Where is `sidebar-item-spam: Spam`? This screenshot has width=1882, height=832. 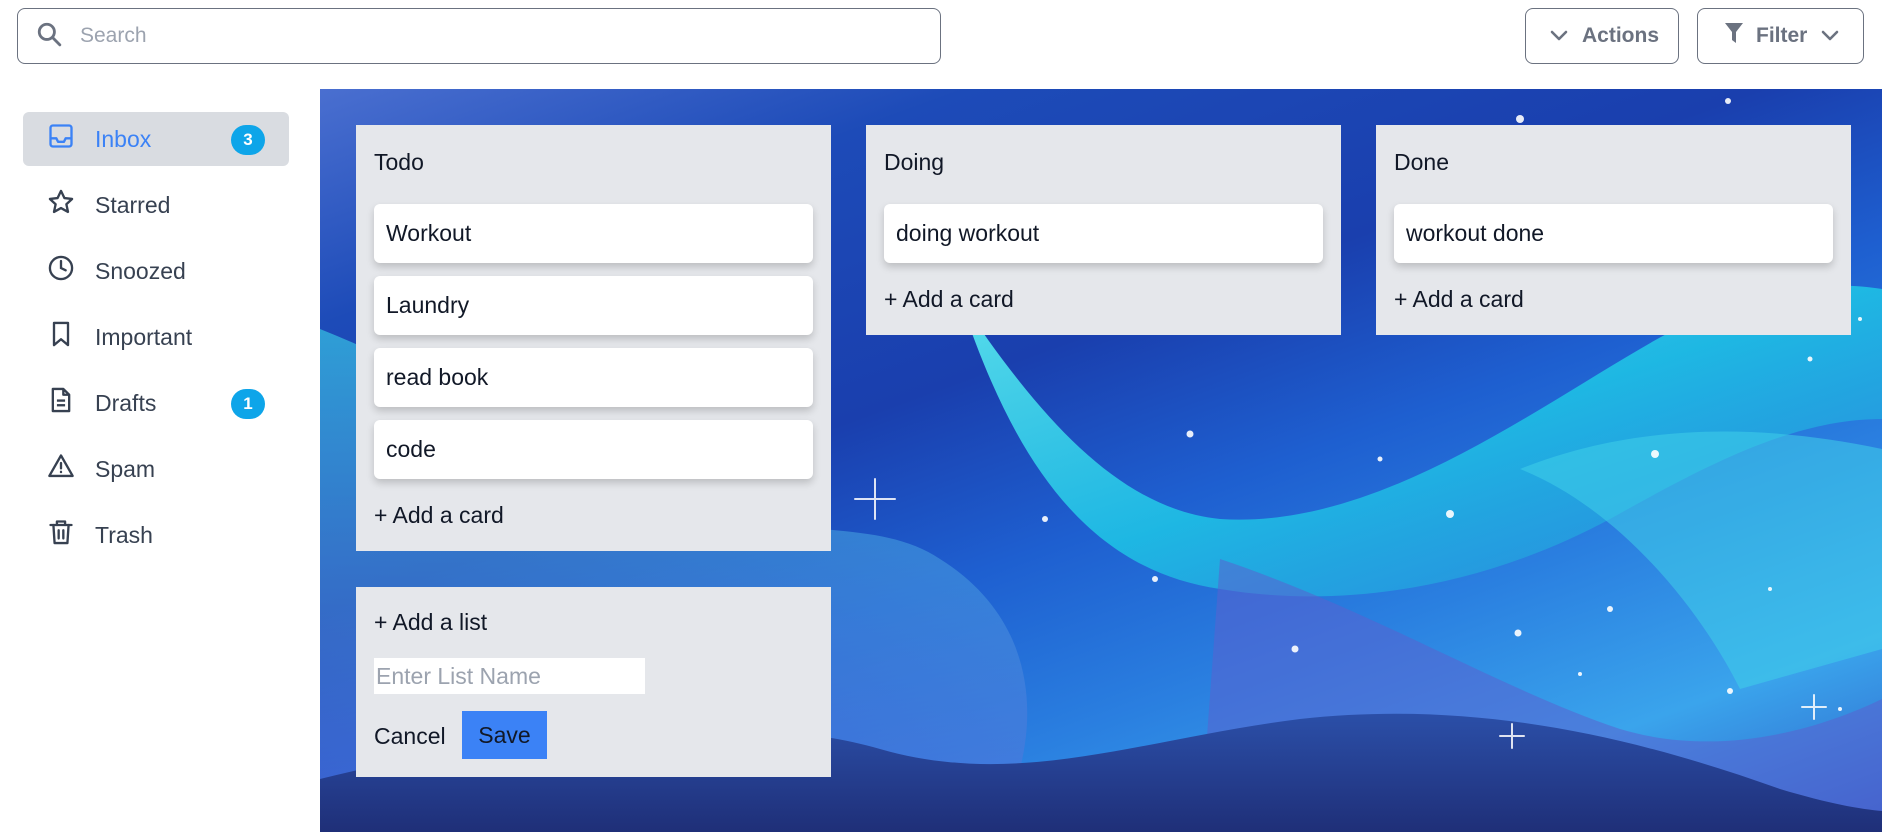 sidebar-item-spam: Spam is located at coordinates (156, 469).